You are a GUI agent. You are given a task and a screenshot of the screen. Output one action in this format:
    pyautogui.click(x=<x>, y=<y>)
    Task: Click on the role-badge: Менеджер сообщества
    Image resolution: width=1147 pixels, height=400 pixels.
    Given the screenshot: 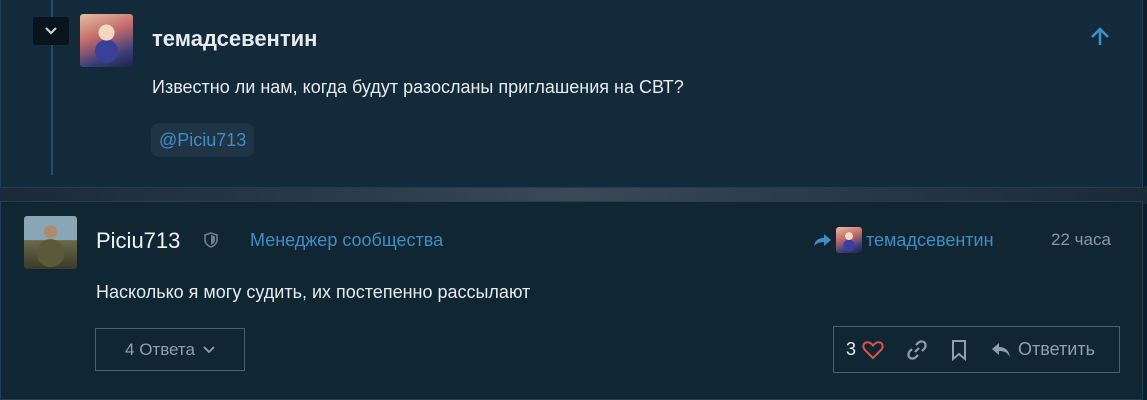 What is the action you would take?
    pyautogui.click(x=346, y=240)
    